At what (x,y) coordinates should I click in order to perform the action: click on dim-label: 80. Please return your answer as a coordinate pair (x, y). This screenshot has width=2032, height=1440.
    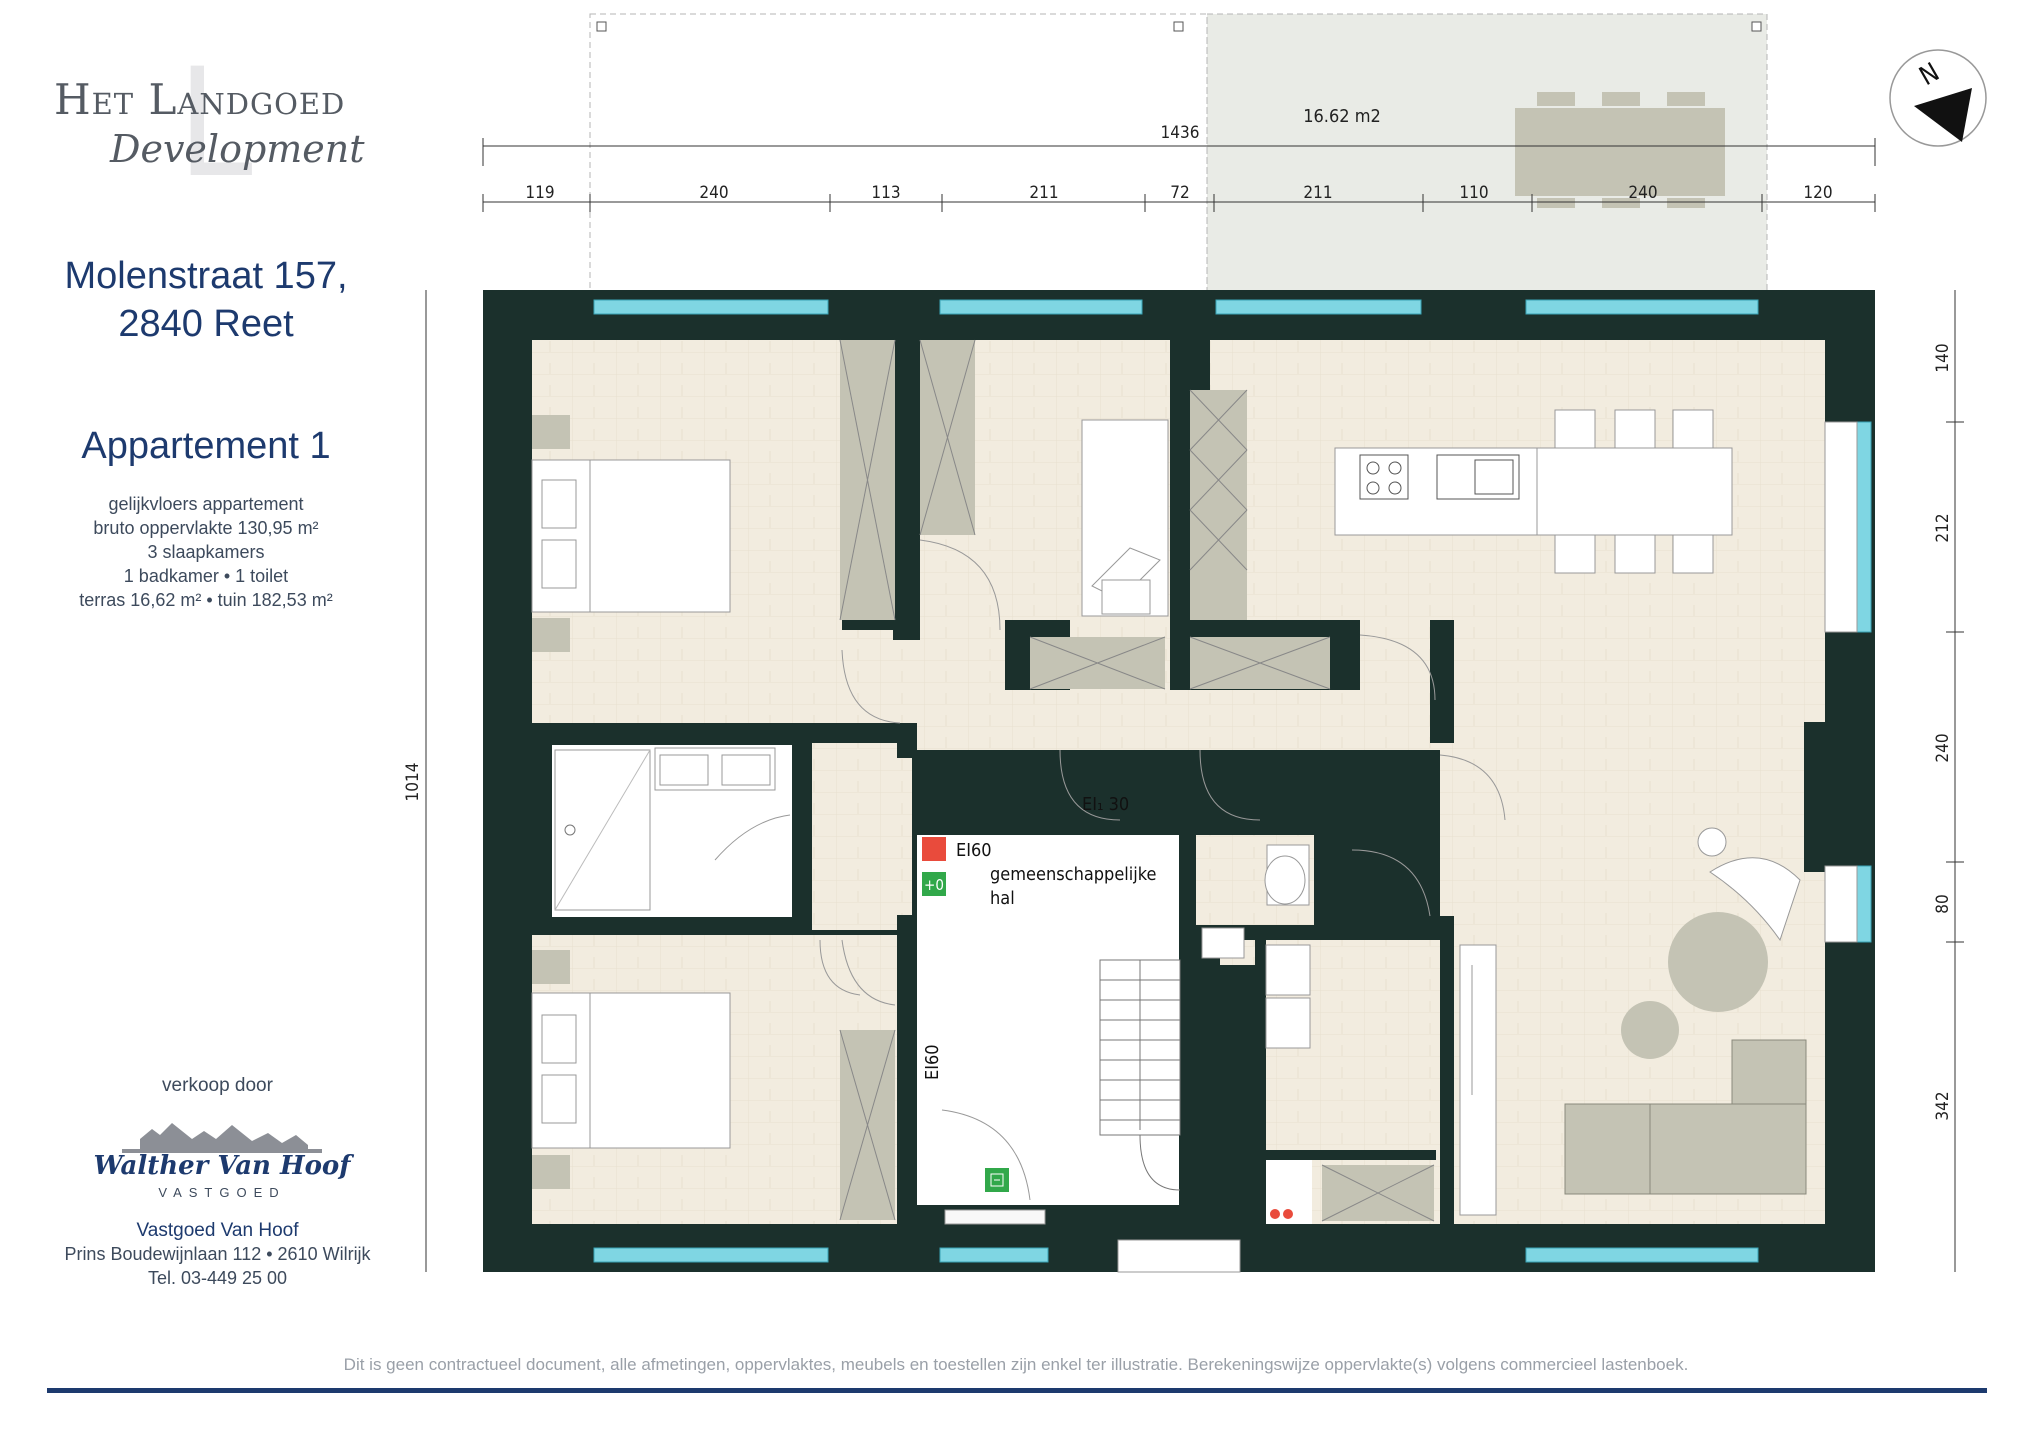
    Looking at the image, I should click on (1943, 903).